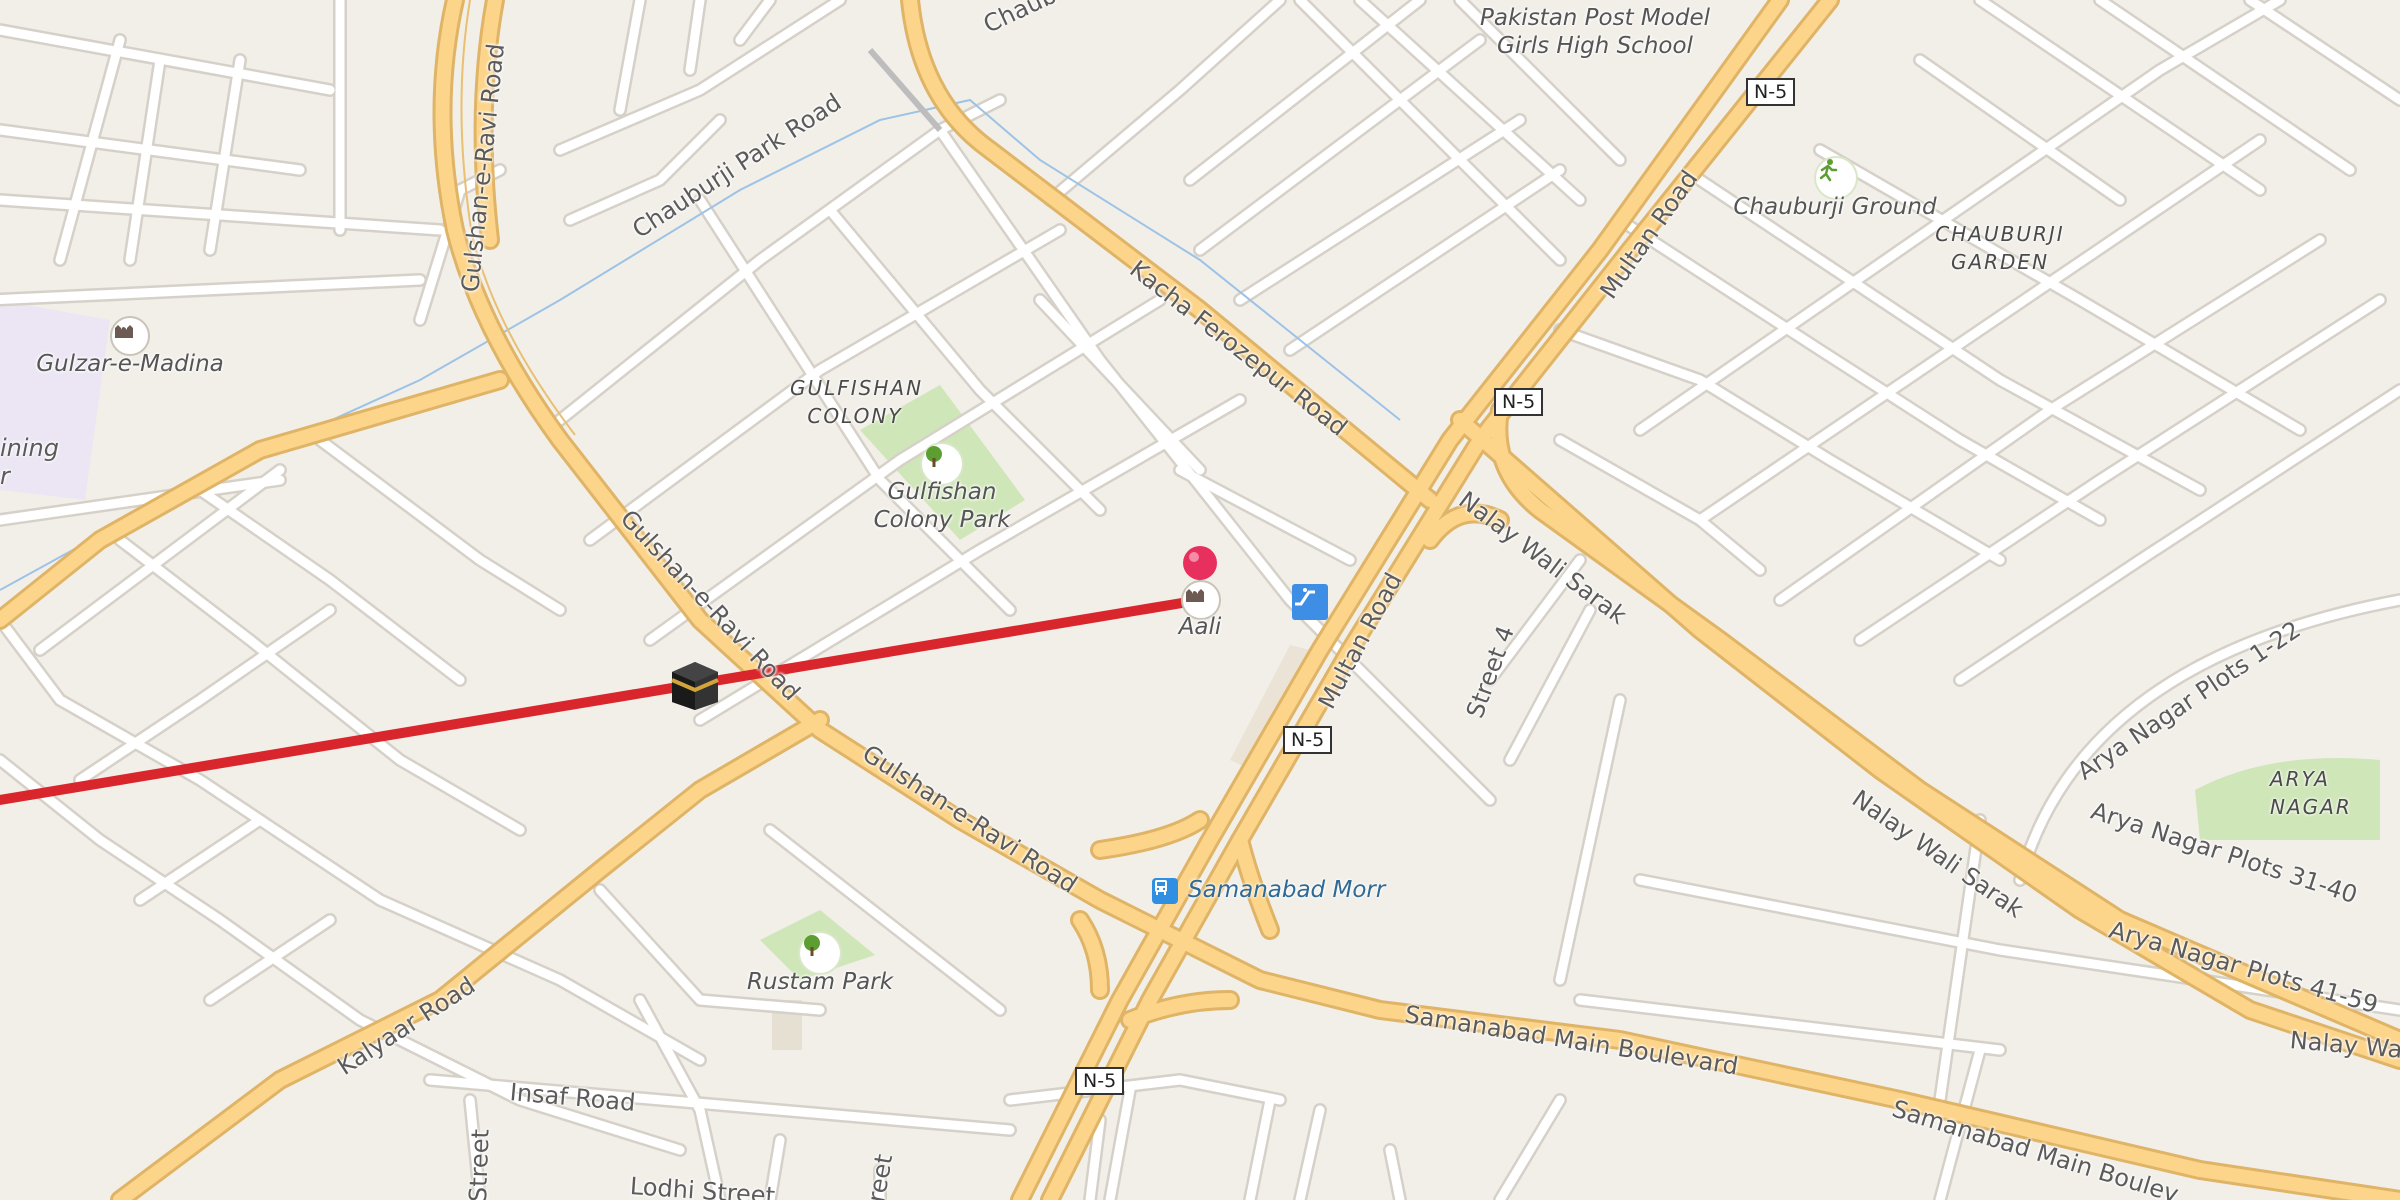  Describe the element at coordinates (857, 402) in the screenshot. I see `area-label-gulfishan-colony: GULFISHAN COLONY` at that location.